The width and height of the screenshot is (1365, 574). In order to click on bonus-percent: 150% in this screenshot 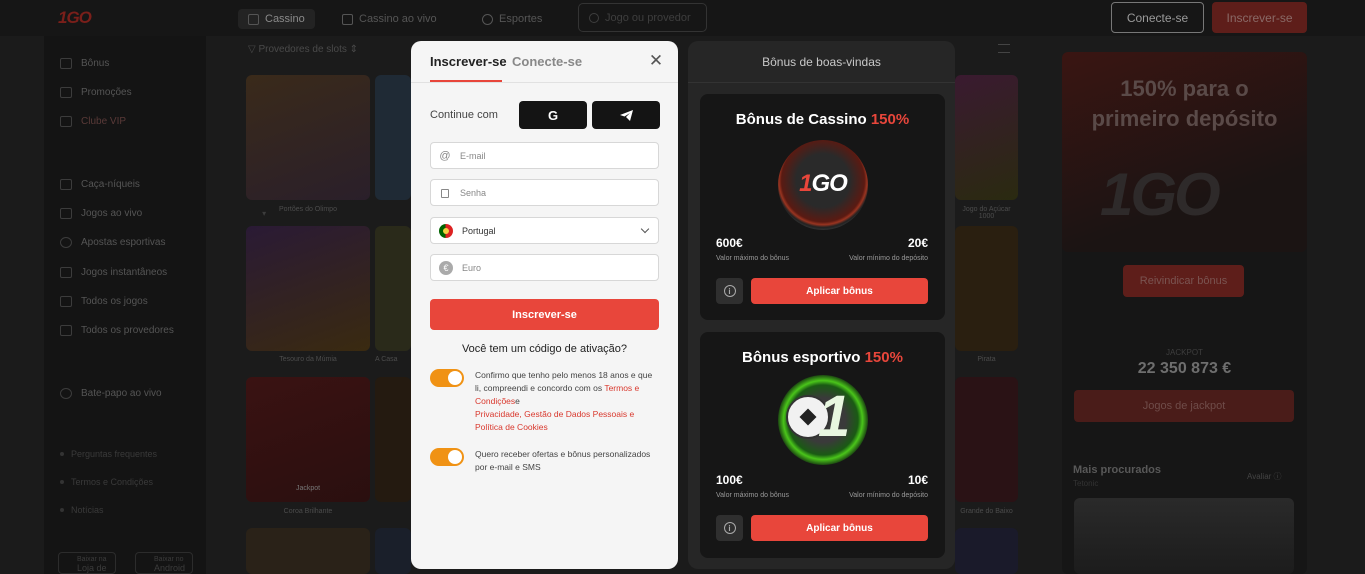, I will do `click(883, 357)`.